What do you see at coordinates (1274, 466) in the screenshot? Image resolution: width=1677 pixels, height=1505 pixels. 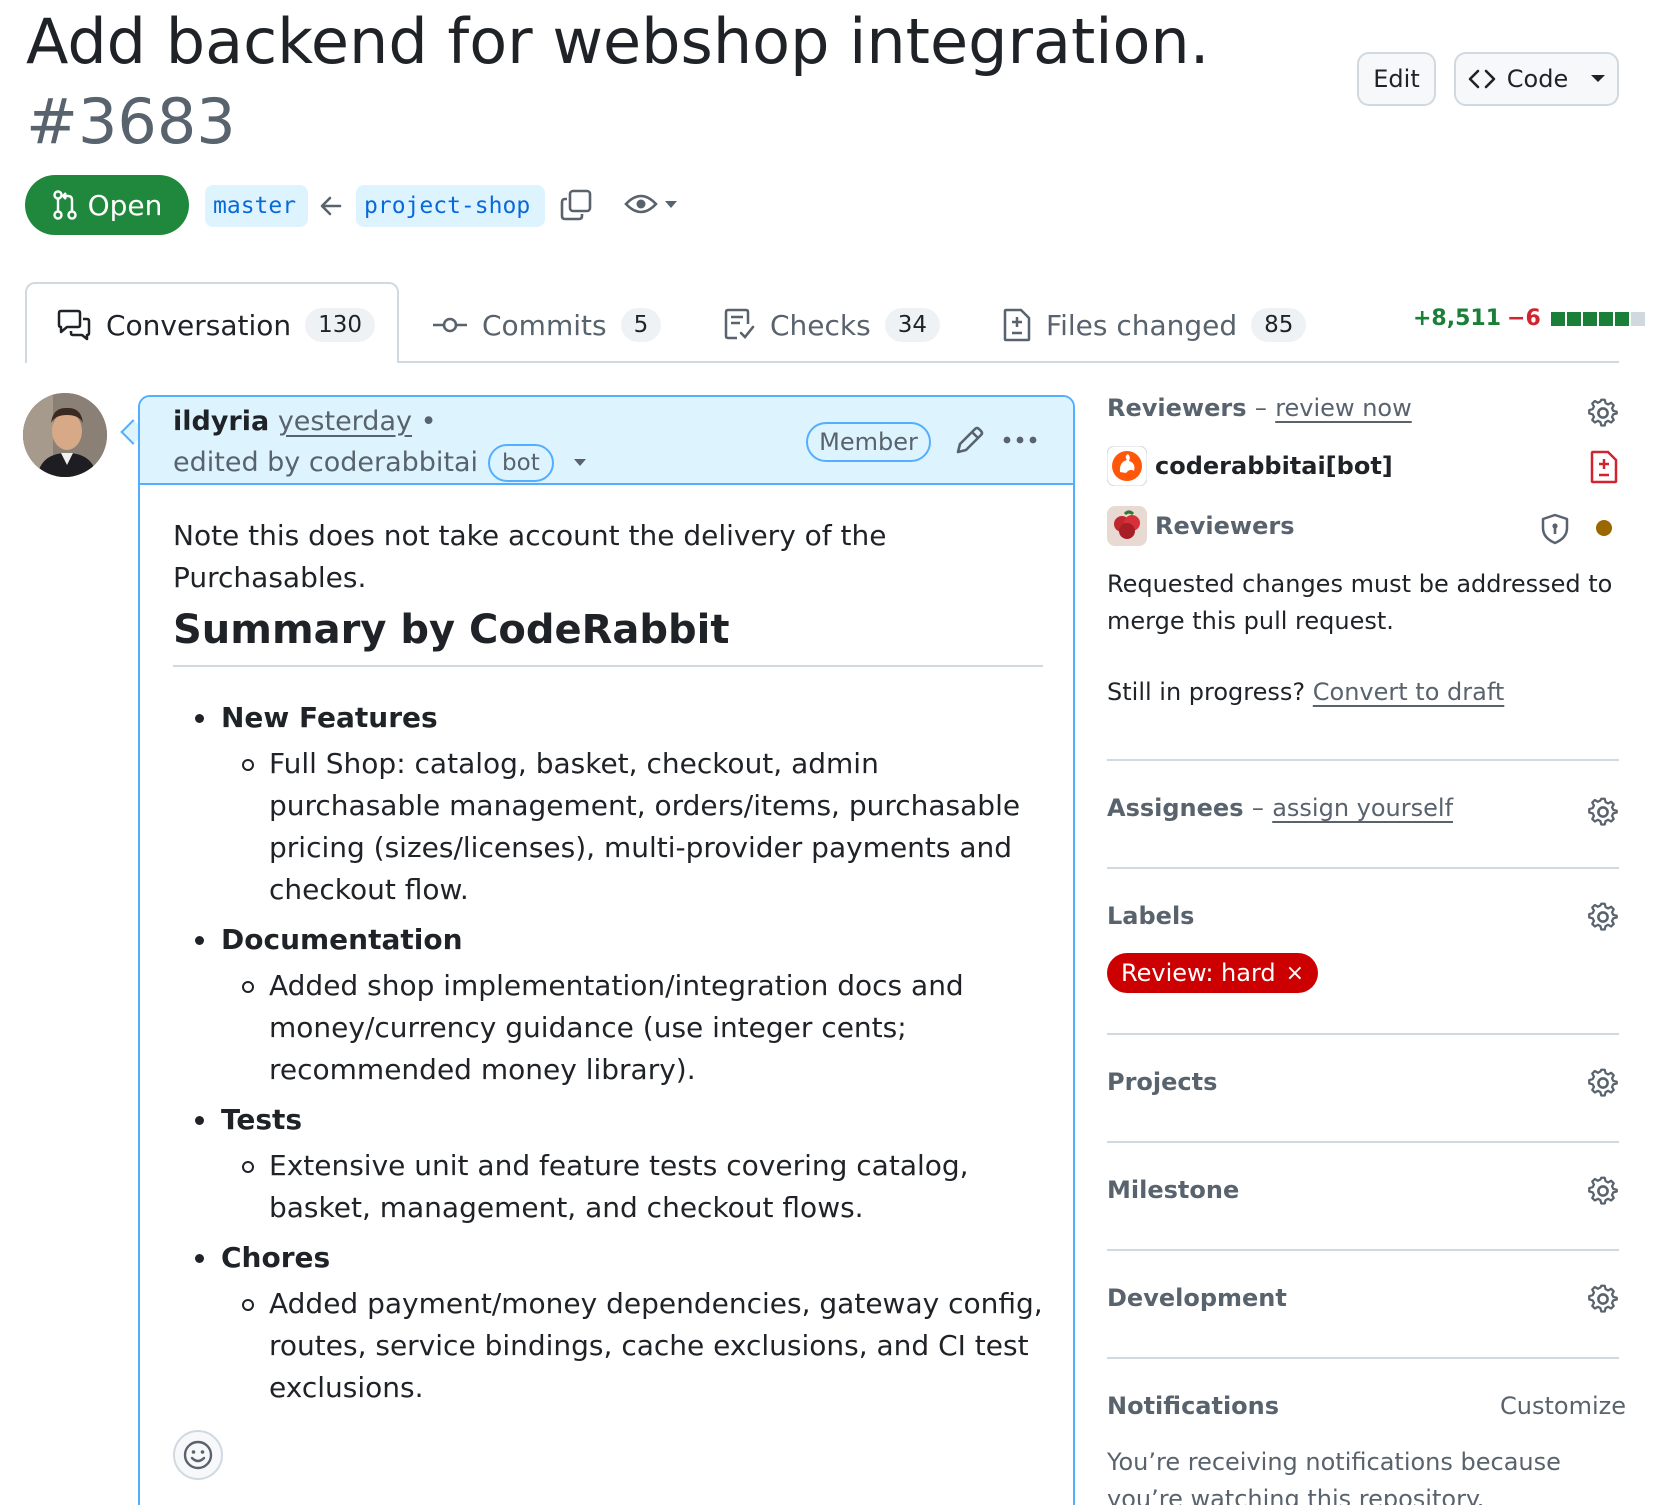 I see `reviewer-name: coderabbitai[bot]` at bounding box center [1274, 466].